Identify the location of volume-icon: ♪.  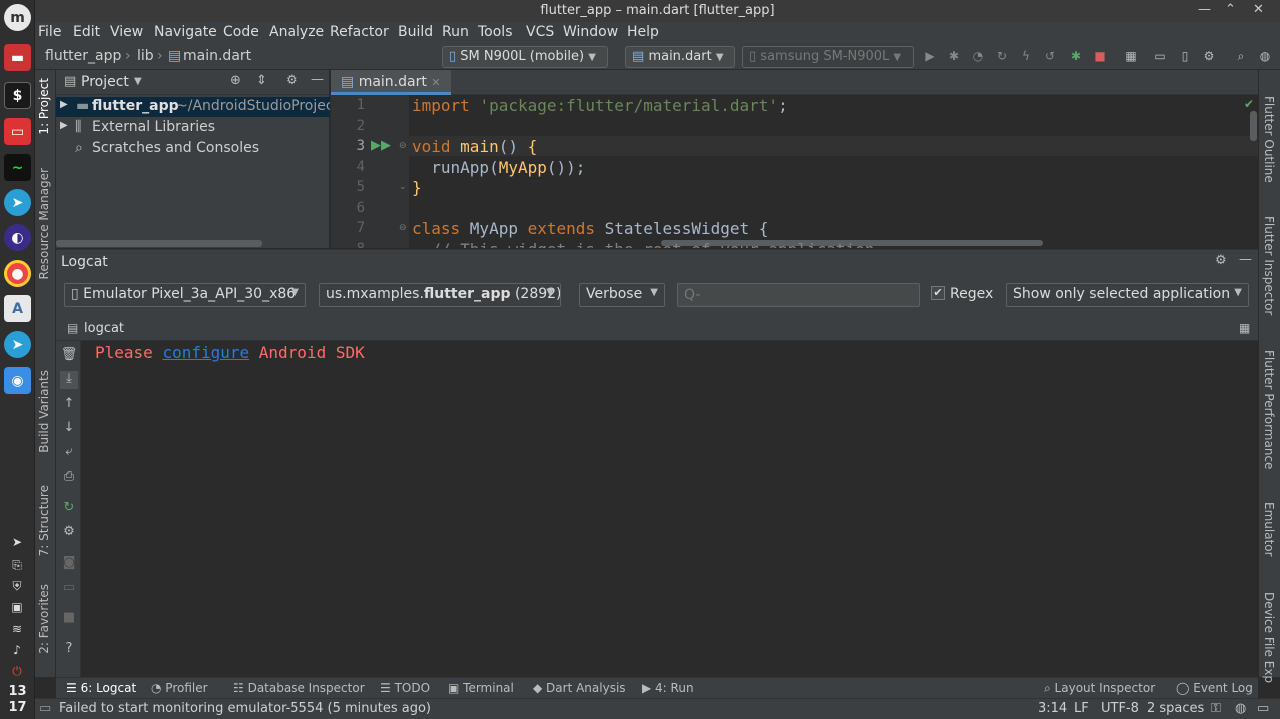
(17, 651).